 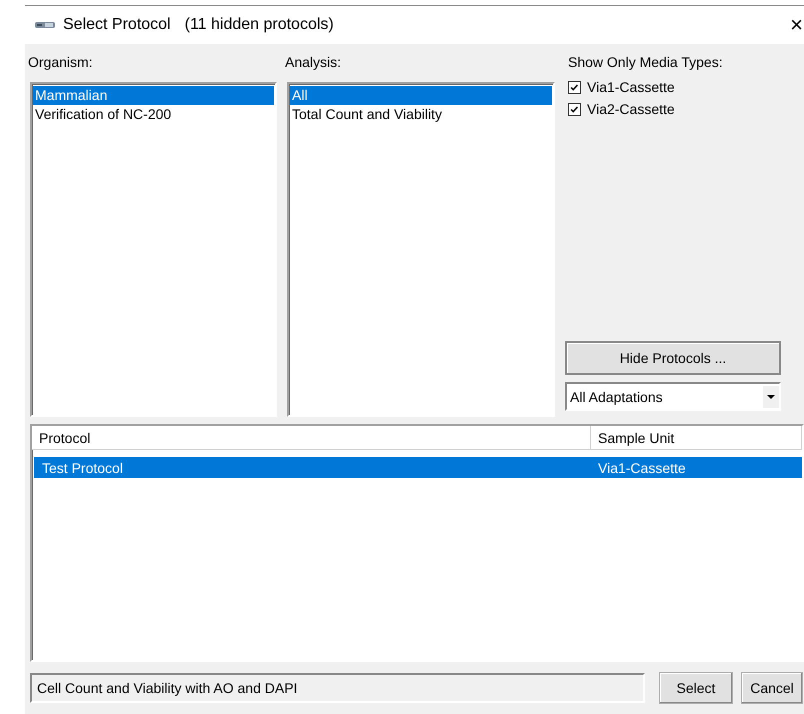 I want to click on column-header: Sample Unit, so click(x=696, y=438).